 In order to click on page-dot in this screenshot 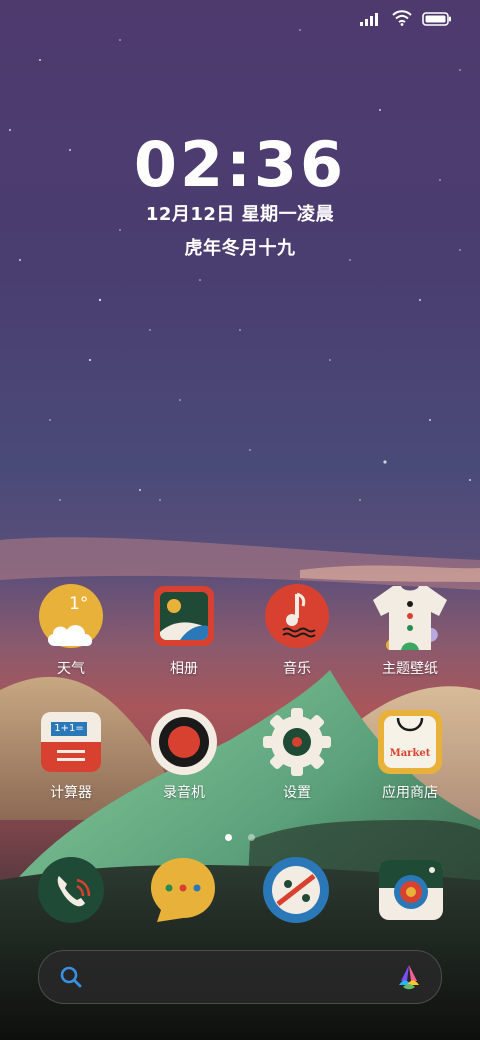, I will do `click(251, 837)`.